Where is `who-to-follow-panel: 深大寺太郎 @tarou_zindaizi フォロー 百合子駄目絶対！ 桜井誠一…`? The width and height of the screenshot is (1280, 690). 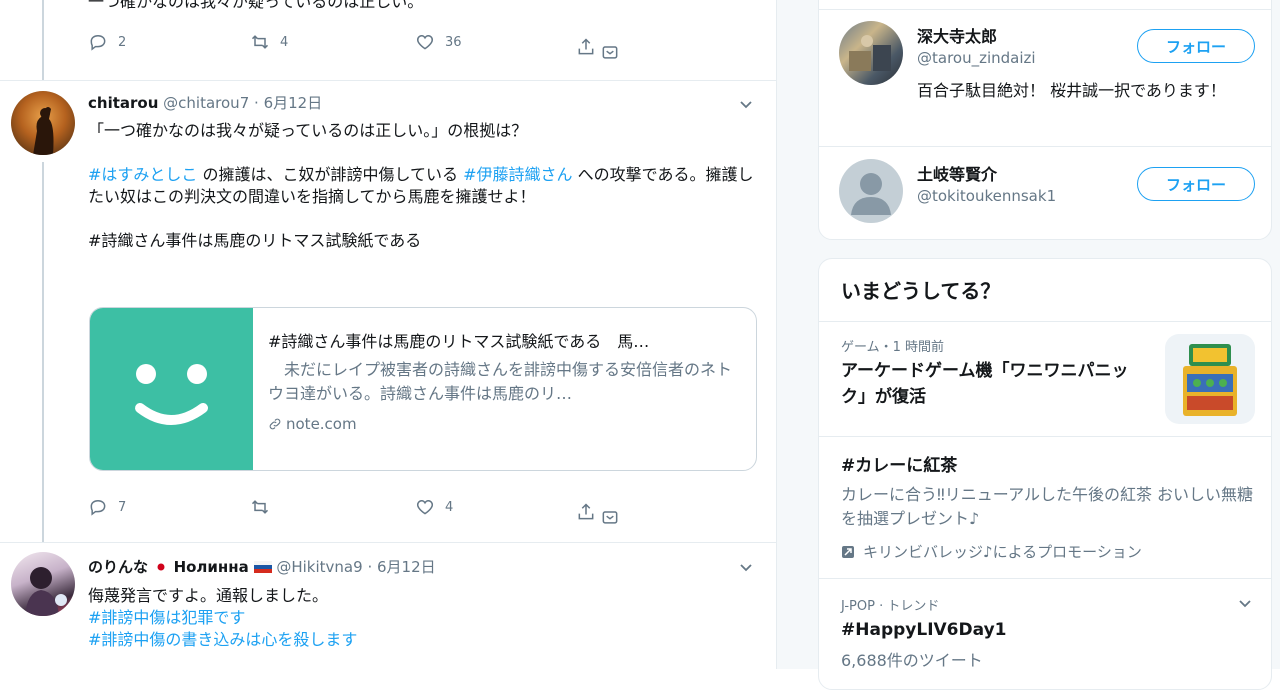
who-to-follow-panel: 深大寺太郎 @tarou_zindaizi フォロー 百合子駄目絶対！ 桜井誠一… is located at coordinates (1045, 120).